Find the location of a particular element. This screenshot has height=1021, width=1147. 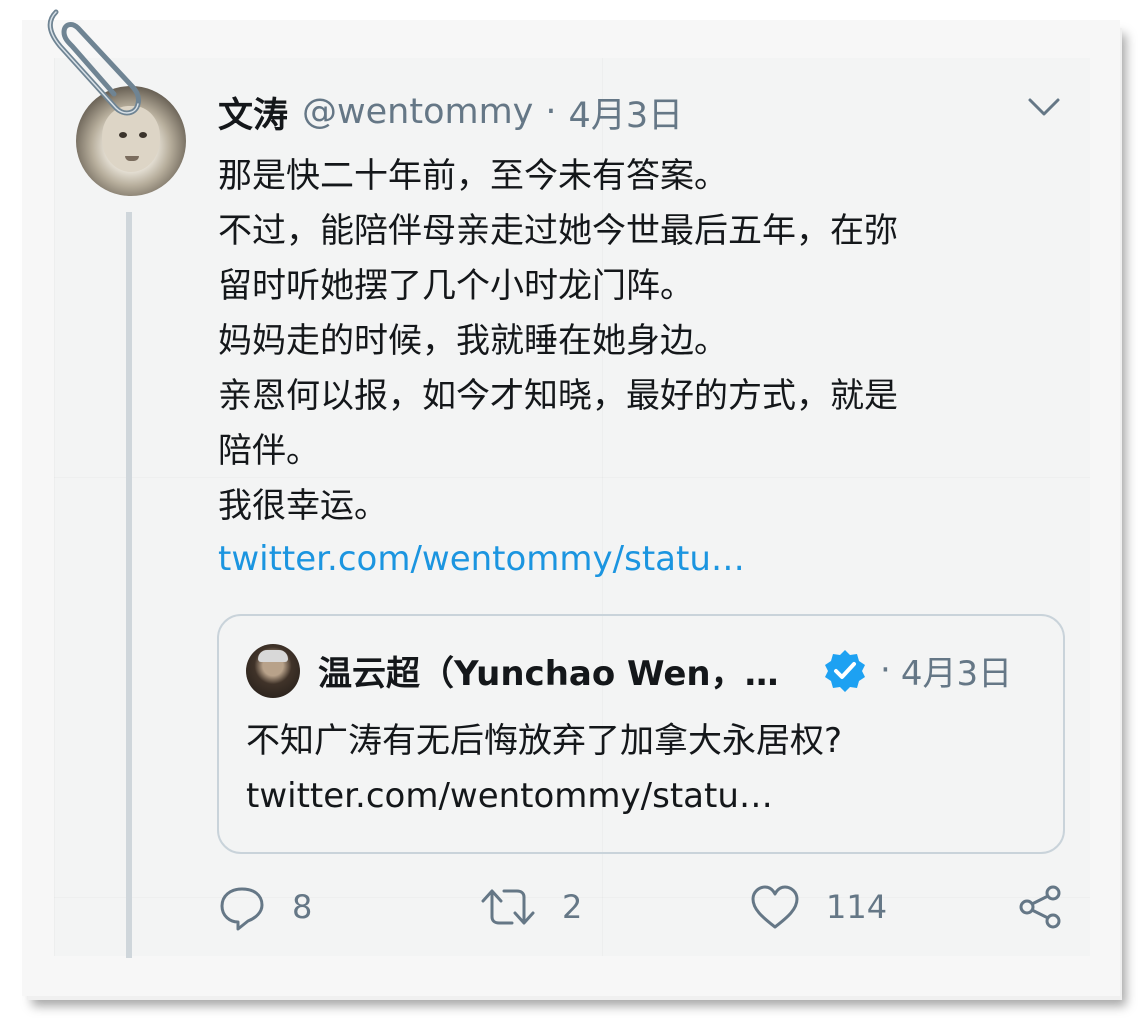

tweet-text-line: 我很幸运。 is located at coordinates (303, 506).